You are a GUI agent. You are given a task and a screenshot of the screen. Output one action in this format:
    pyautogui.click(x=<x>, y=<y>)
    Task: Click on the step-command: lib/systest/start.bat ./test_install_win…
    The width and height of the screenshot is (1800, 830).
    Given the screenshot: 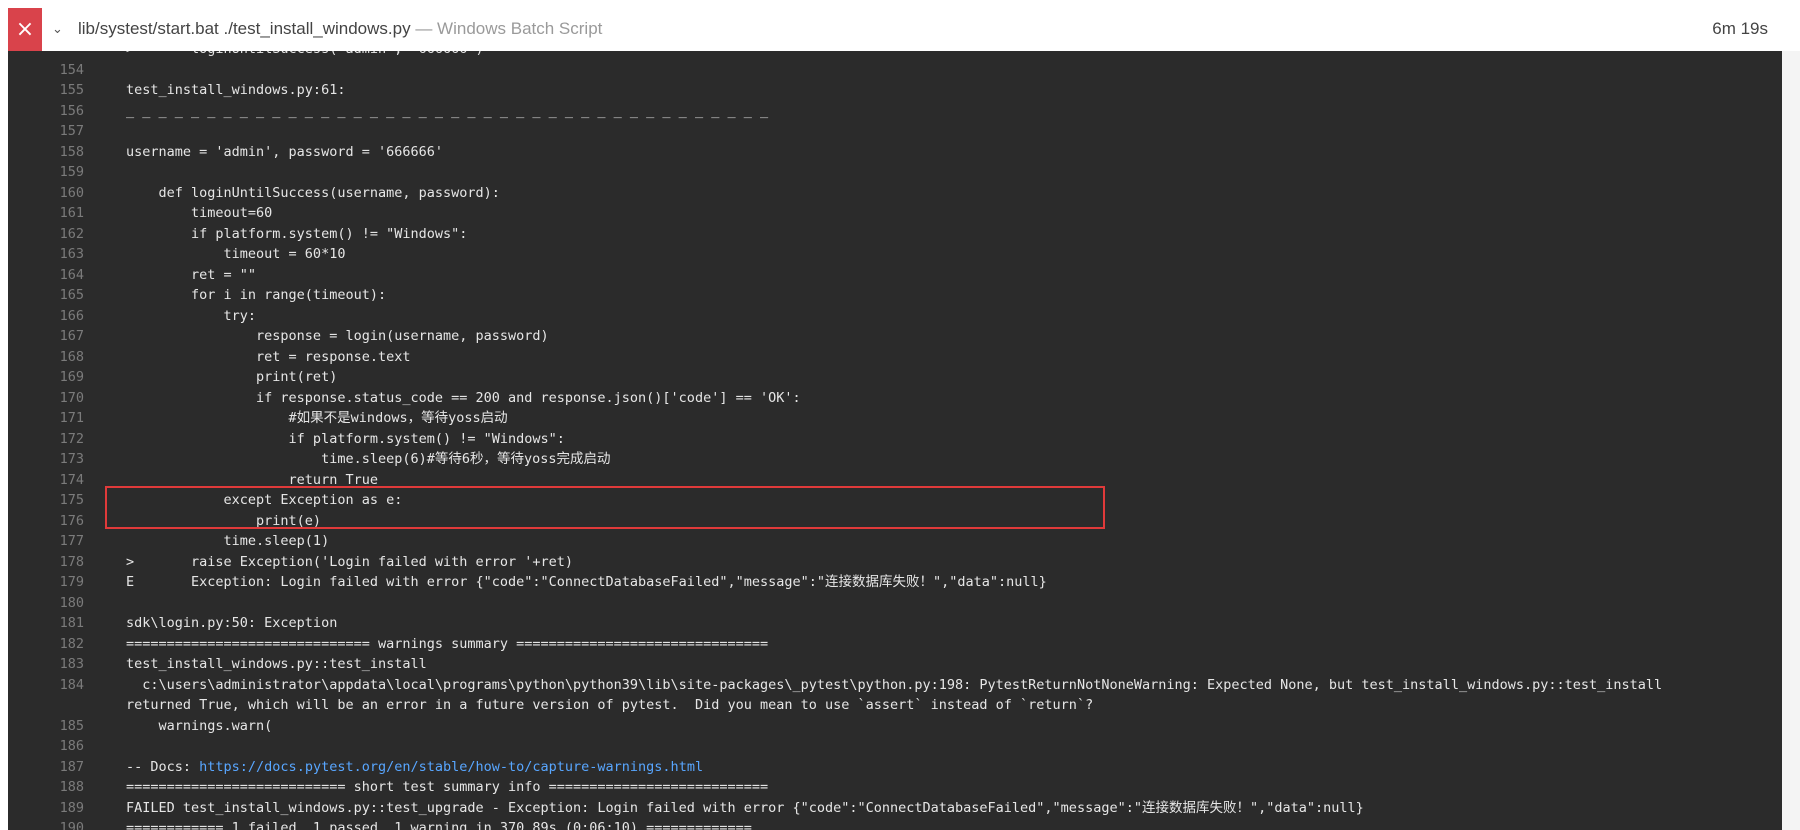 What is the action you would take?
    pyautogui.click(x=244, y=28)
    